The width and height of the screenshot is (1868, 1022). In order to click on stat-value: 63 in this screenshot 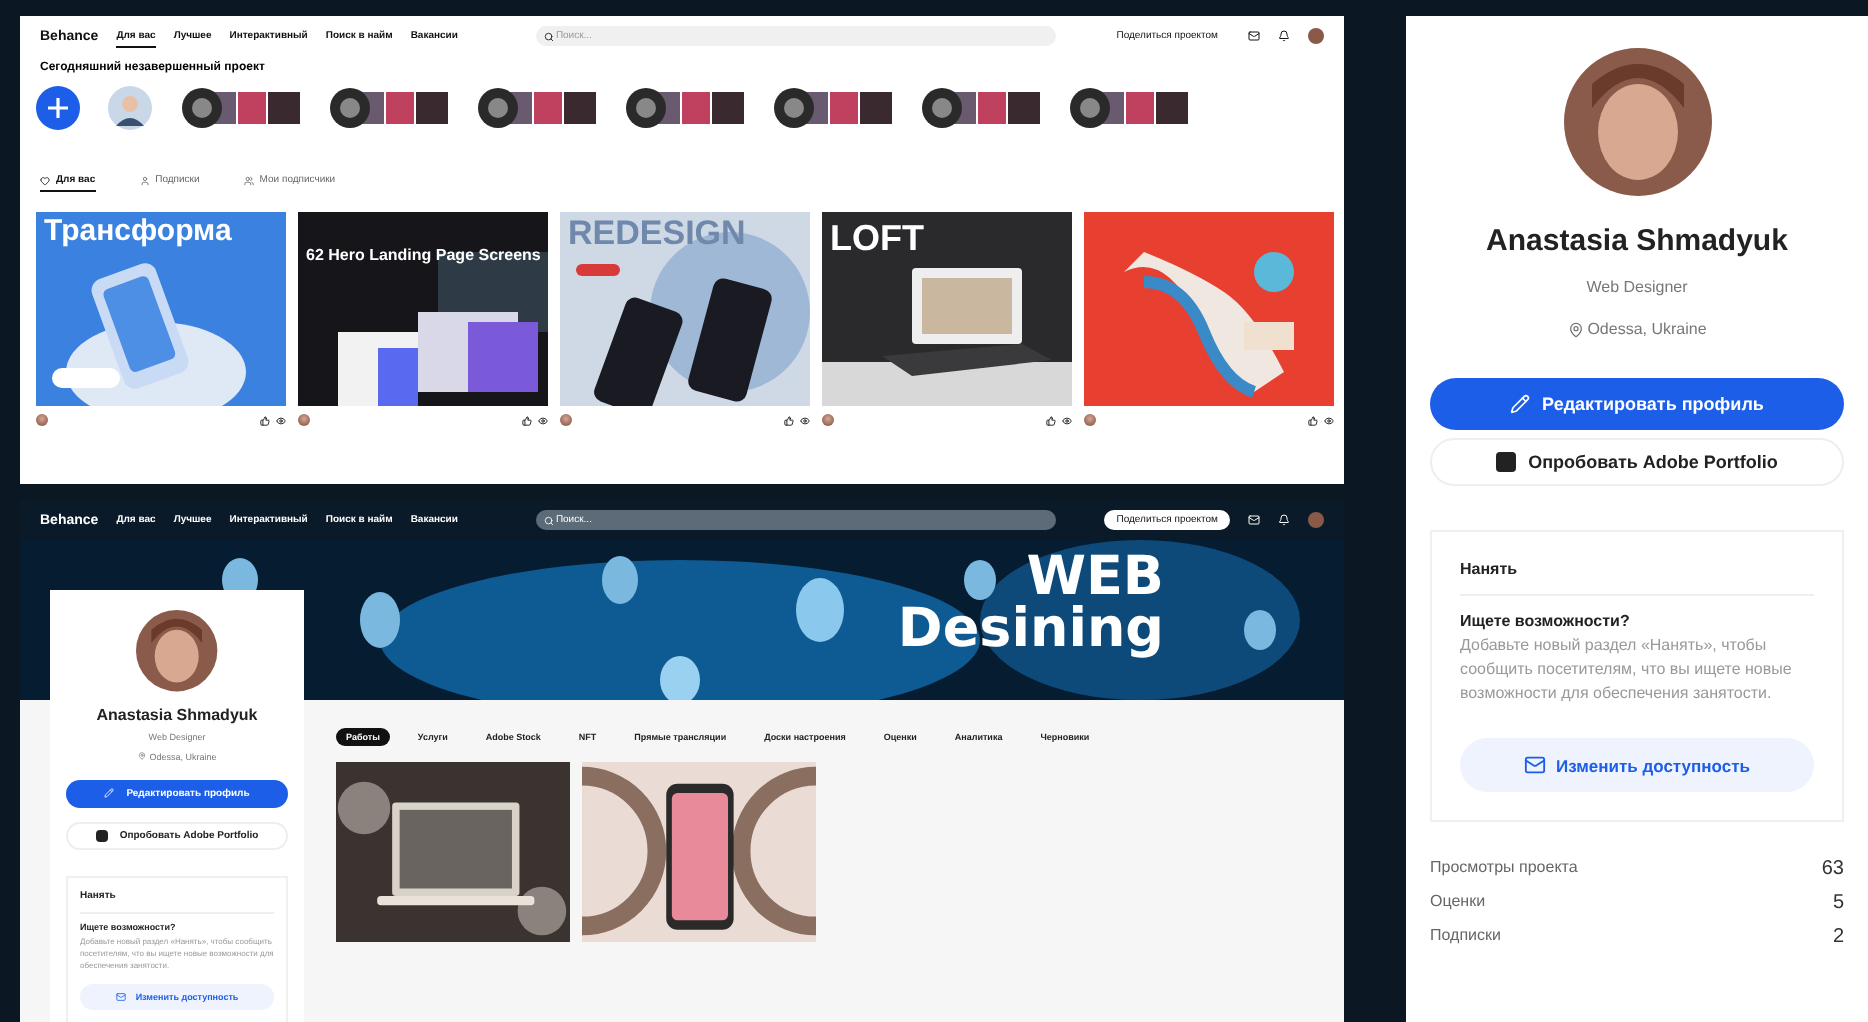, I will do `click(1832, 869)`.